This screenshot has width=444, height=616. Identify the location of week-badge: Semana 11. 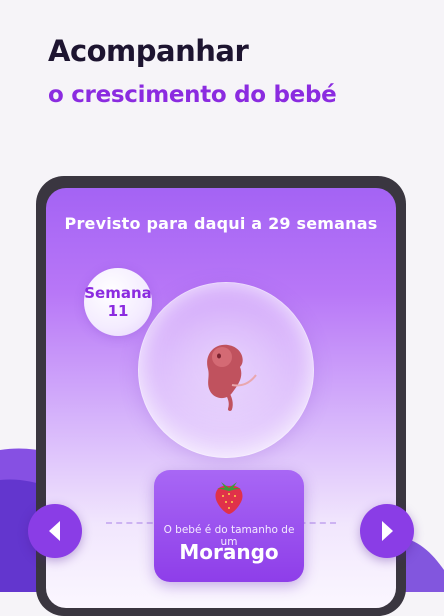
(118, 302).